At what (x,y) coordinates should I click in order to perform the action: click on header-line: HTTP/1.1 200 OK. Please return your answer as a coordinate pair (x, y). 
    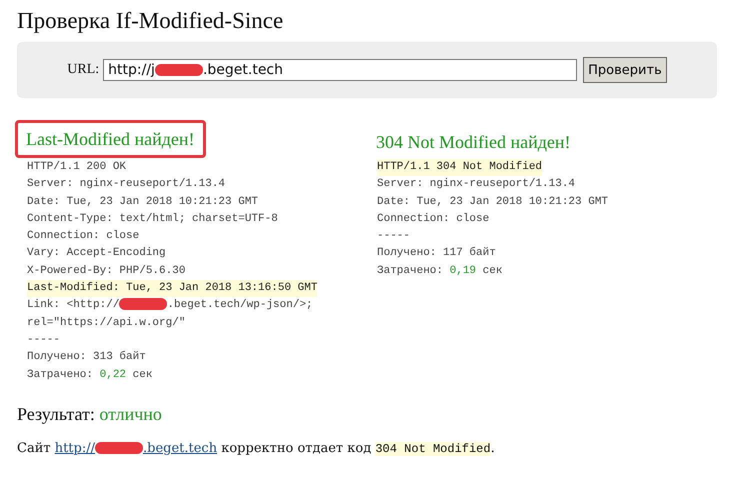
    Looking at the image, I should click on (76, 167).